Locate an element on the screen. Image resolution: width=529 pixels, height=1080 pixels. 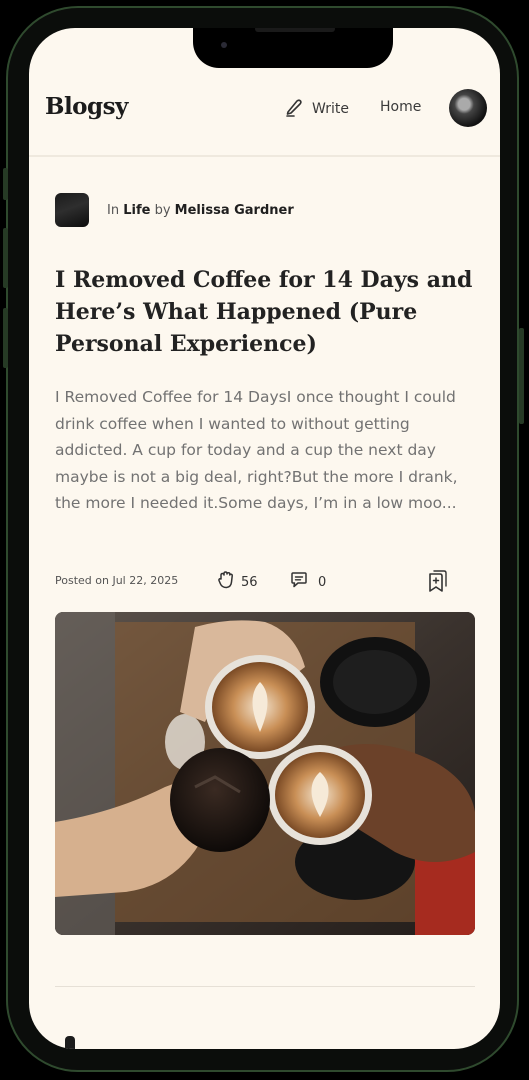
volume-down-button is located at coordinates (5, 338).